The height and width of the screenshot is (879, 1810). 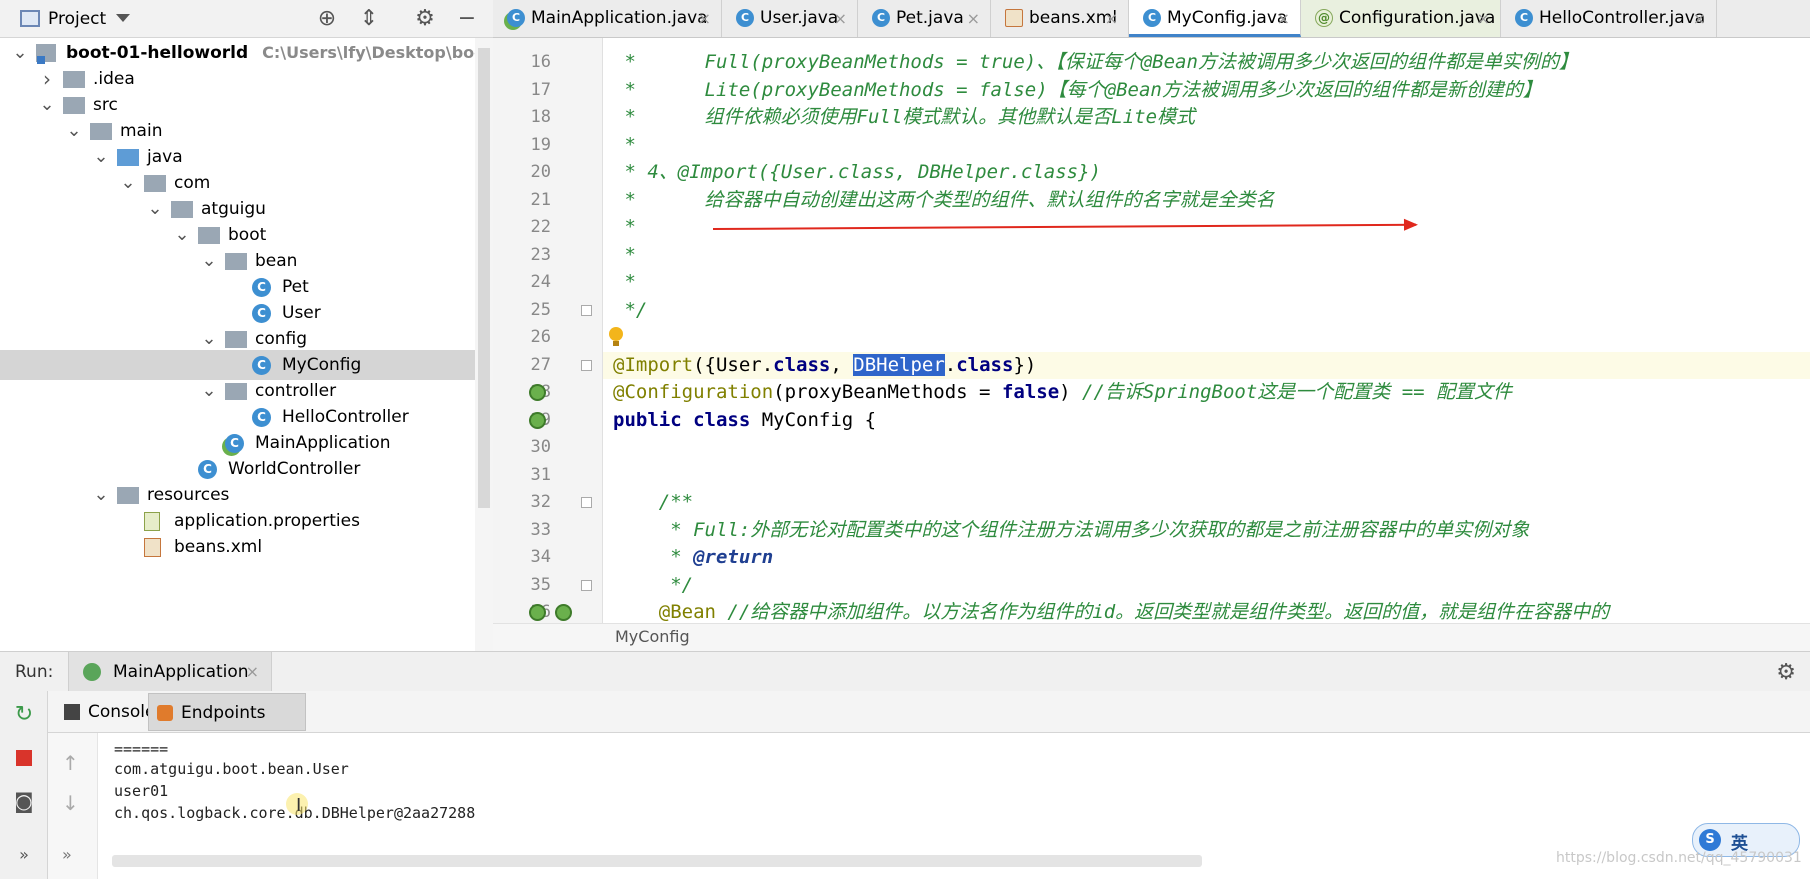 What do you see at coordinates (72, 712) in the screenshot?
I see `console-icon` at bounding box center [72, 712].